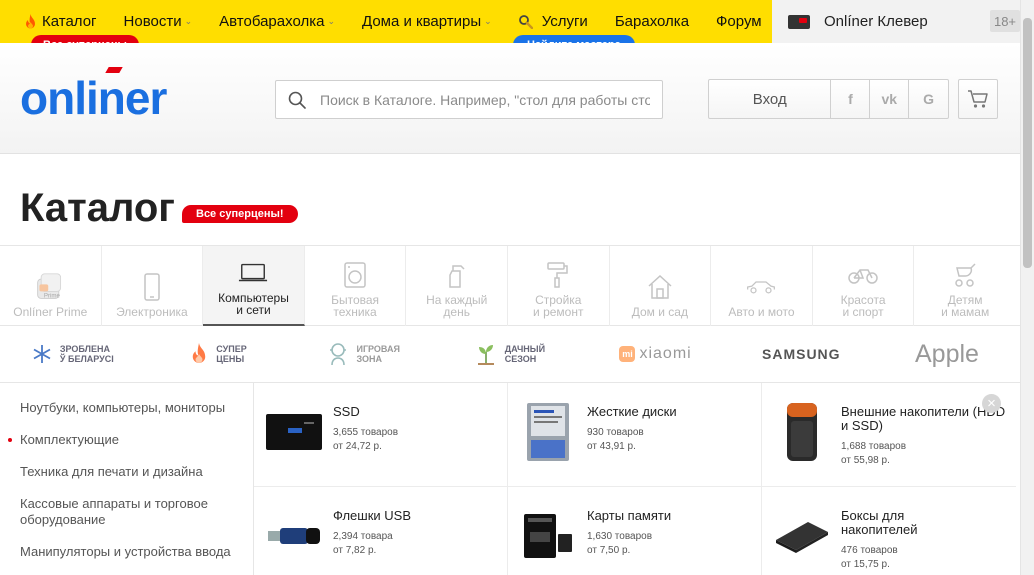 Image resolution: width=1034 pixels, height=575 pixels. What do you see at coordinates (366, 432) in the screenshot?
I see `product-count: 3,655 товаров` at bounding box center [366, 432].